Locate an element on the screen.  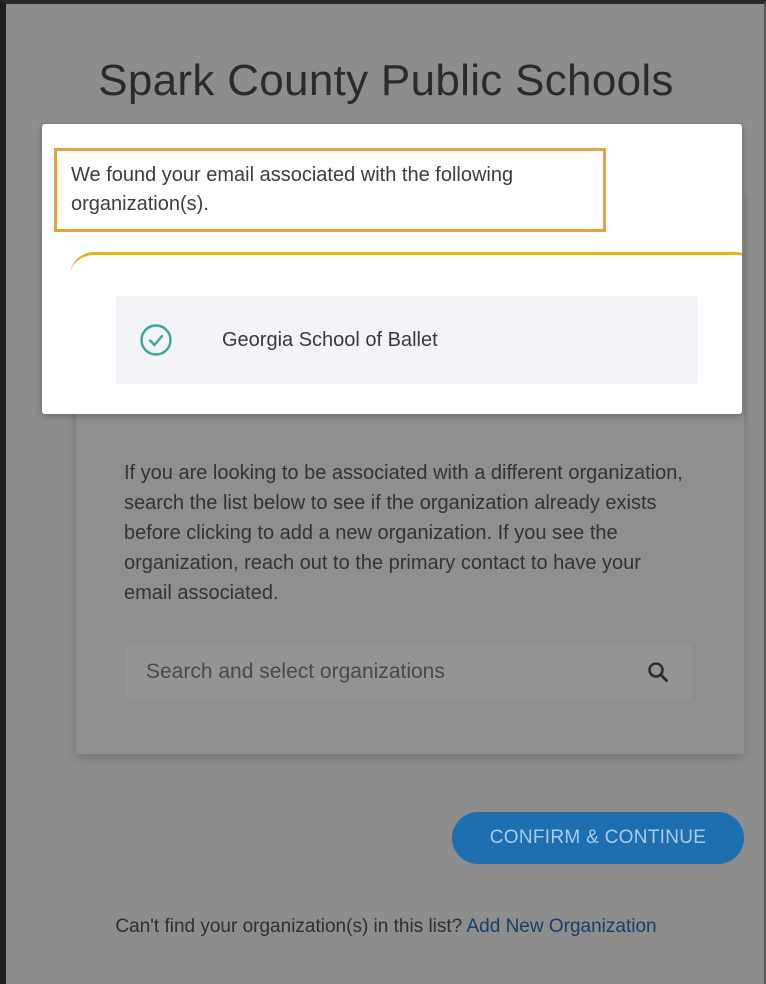
search-box is located at coordinates (409, 672).